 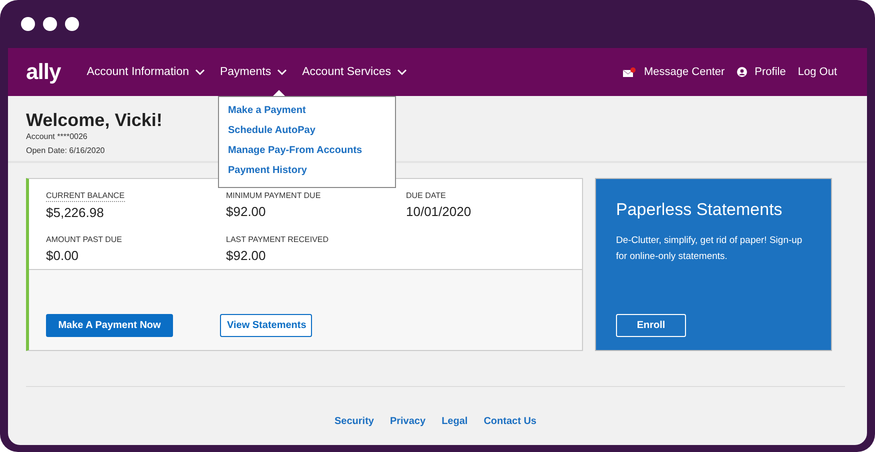 I want to click on nav-menu: Payments, so click(x=254, y=72).